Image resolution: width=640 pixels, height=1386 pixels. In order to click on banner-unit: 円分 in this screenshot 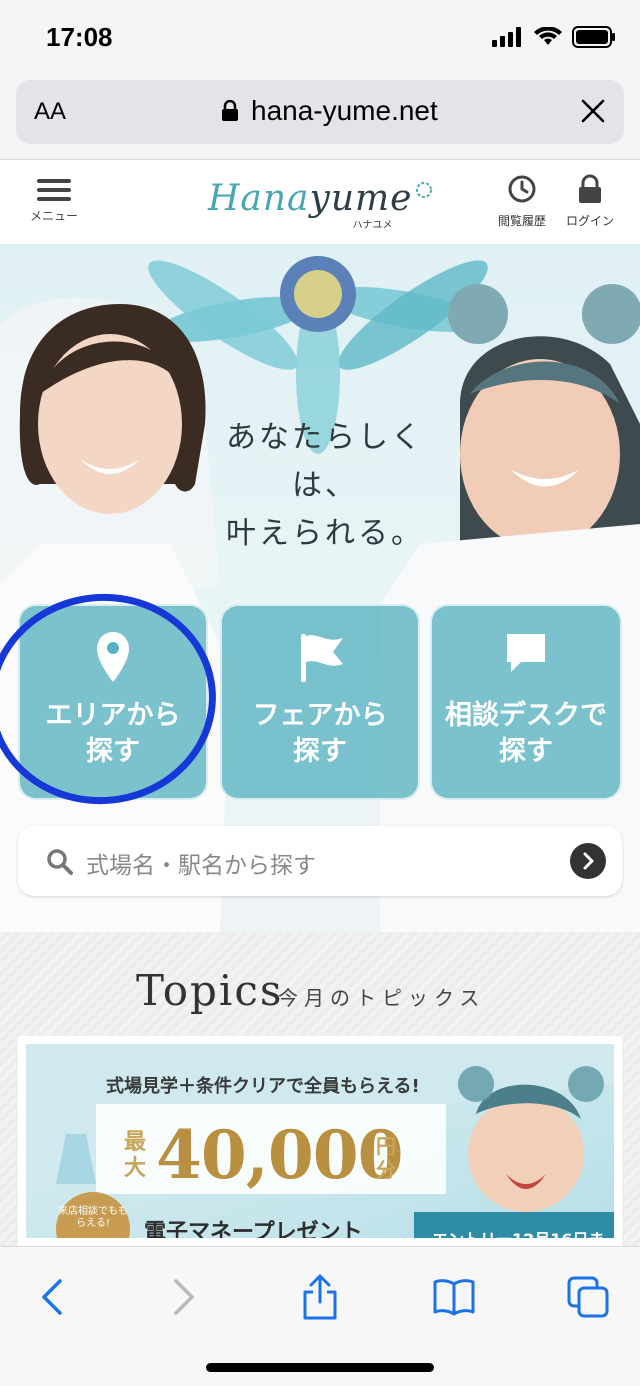, I will do `click(386, 1158)`.